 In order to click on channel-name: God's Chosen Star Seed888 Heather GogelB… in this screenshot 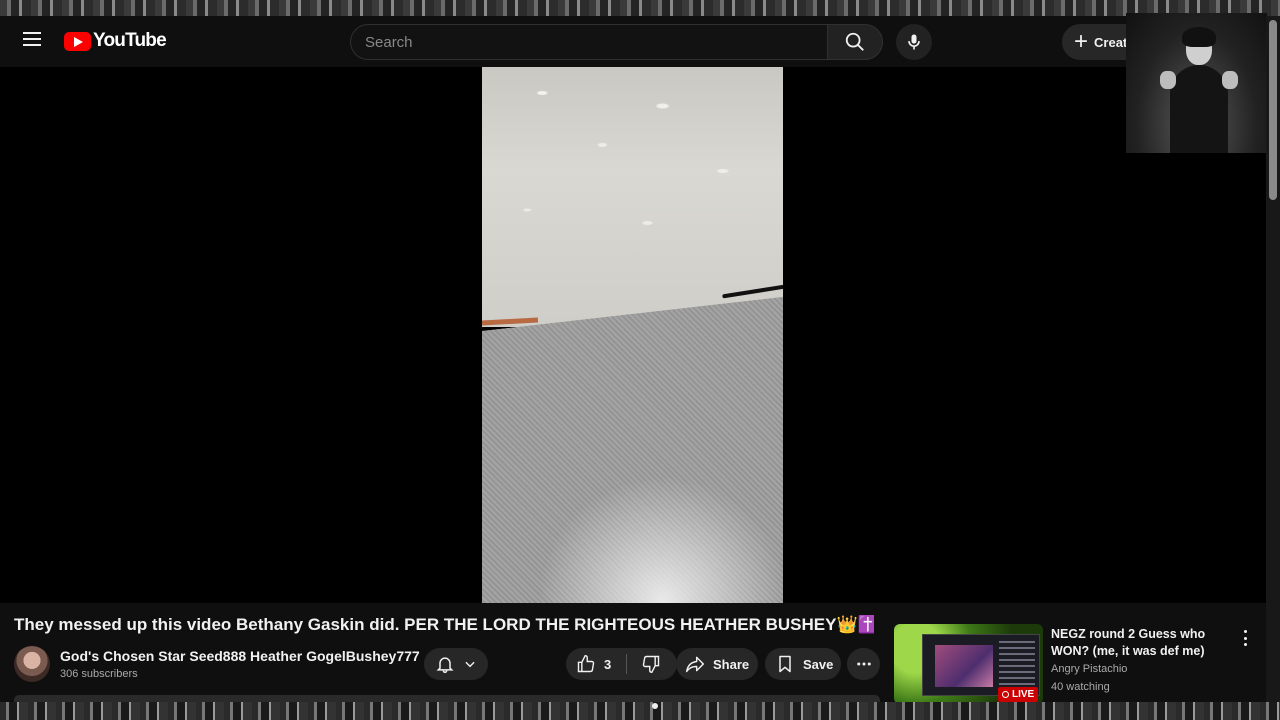, I will do `click(240, 656)`.